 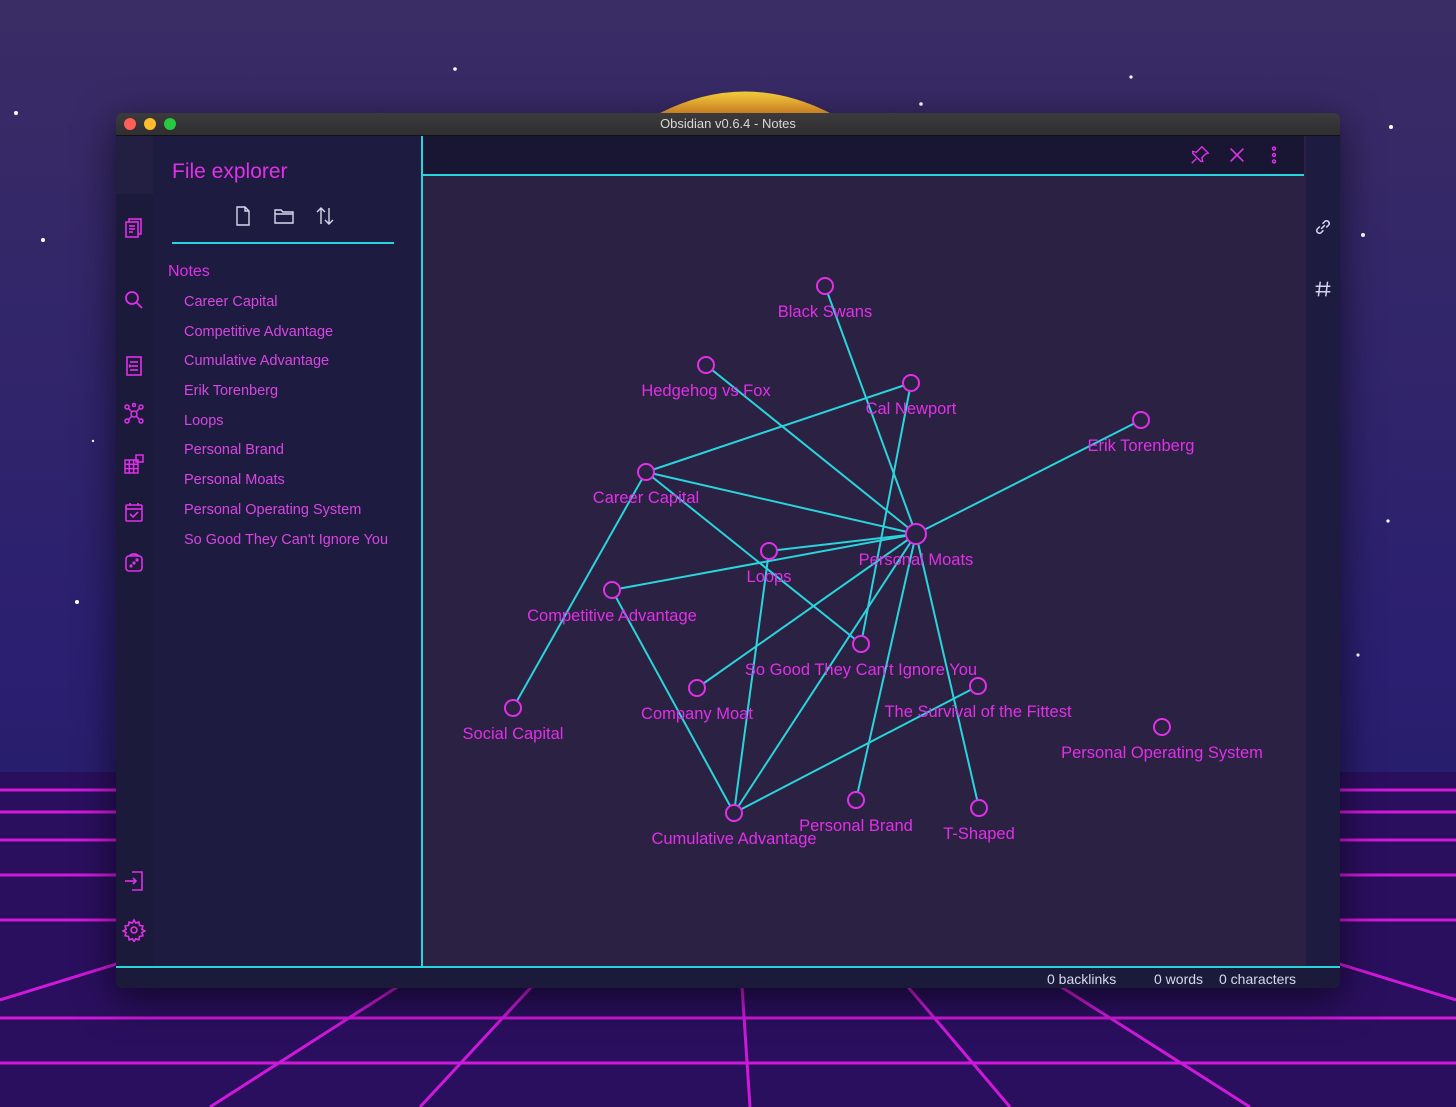 What do you see at coordinates (134, 881) in the screenshot?
I see `open-vault-icon` at bounding box center [134, 881].